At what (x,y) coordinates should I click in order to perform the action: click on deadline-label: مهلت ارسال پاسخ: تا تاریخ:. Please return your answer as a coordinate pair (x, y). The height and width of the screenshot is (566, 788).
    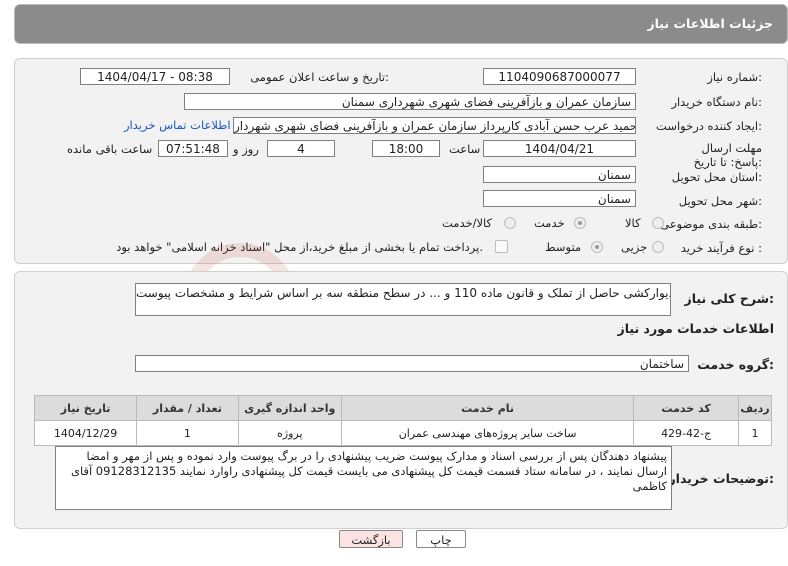
    Looking at the image, I should click on (727, 155).